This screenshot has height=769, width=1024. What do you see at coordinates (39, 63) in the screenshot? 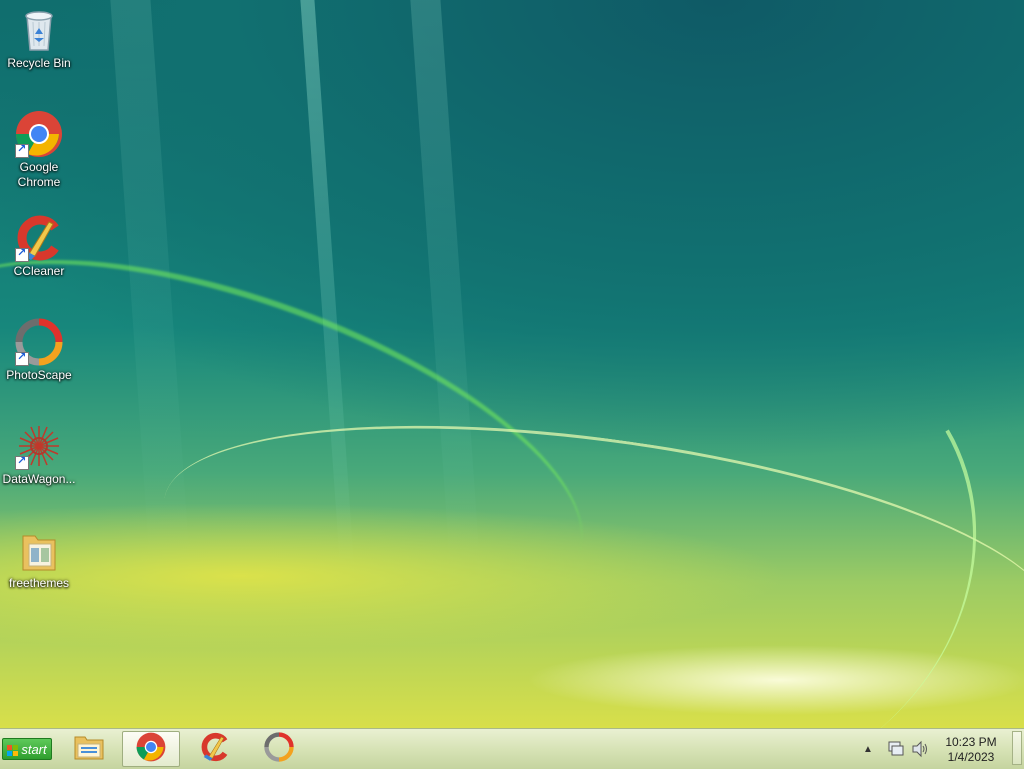
I see `desktop-icon-label: Recycle Bin` at bounding box center [39, 63].